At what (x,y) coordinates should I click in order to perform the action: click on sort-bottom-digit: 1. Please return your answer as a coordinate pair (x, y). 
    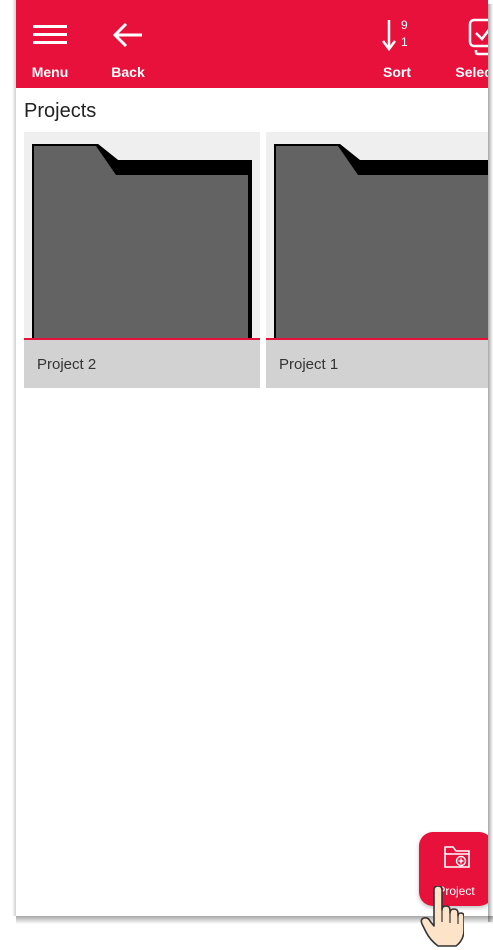
    Looking at the image, I should click on (404, 42).